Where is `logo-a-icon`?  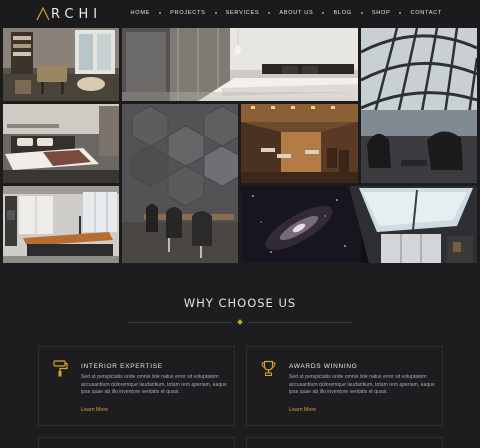 logo-a-icon is located at coordinates (43, 14).